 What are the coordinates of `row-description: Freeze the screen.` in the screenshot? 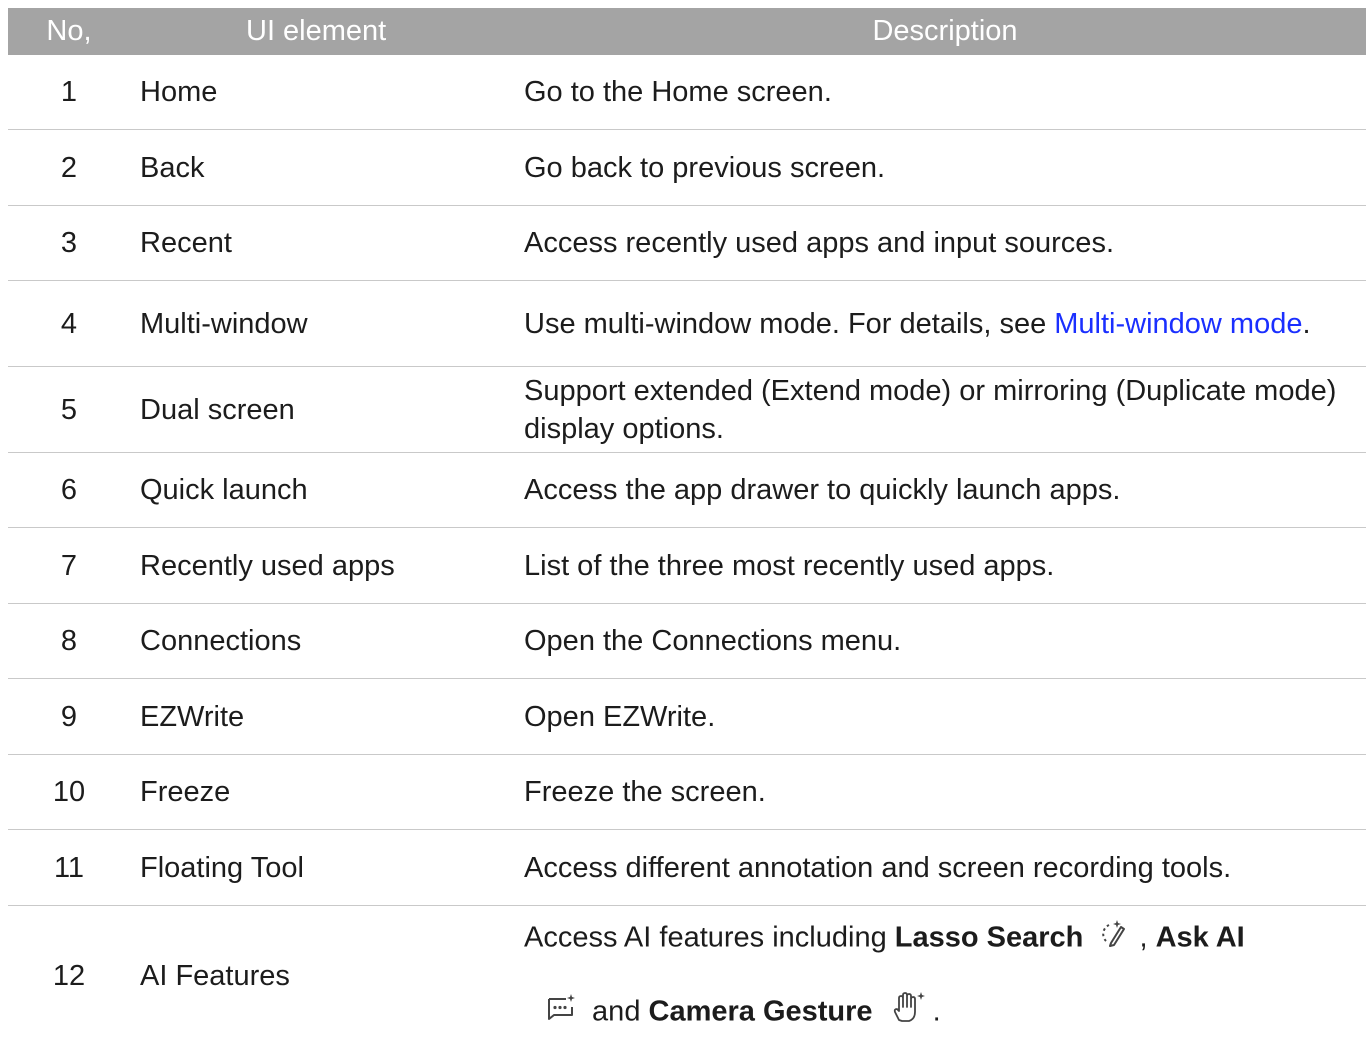 It's located at (645, 792).